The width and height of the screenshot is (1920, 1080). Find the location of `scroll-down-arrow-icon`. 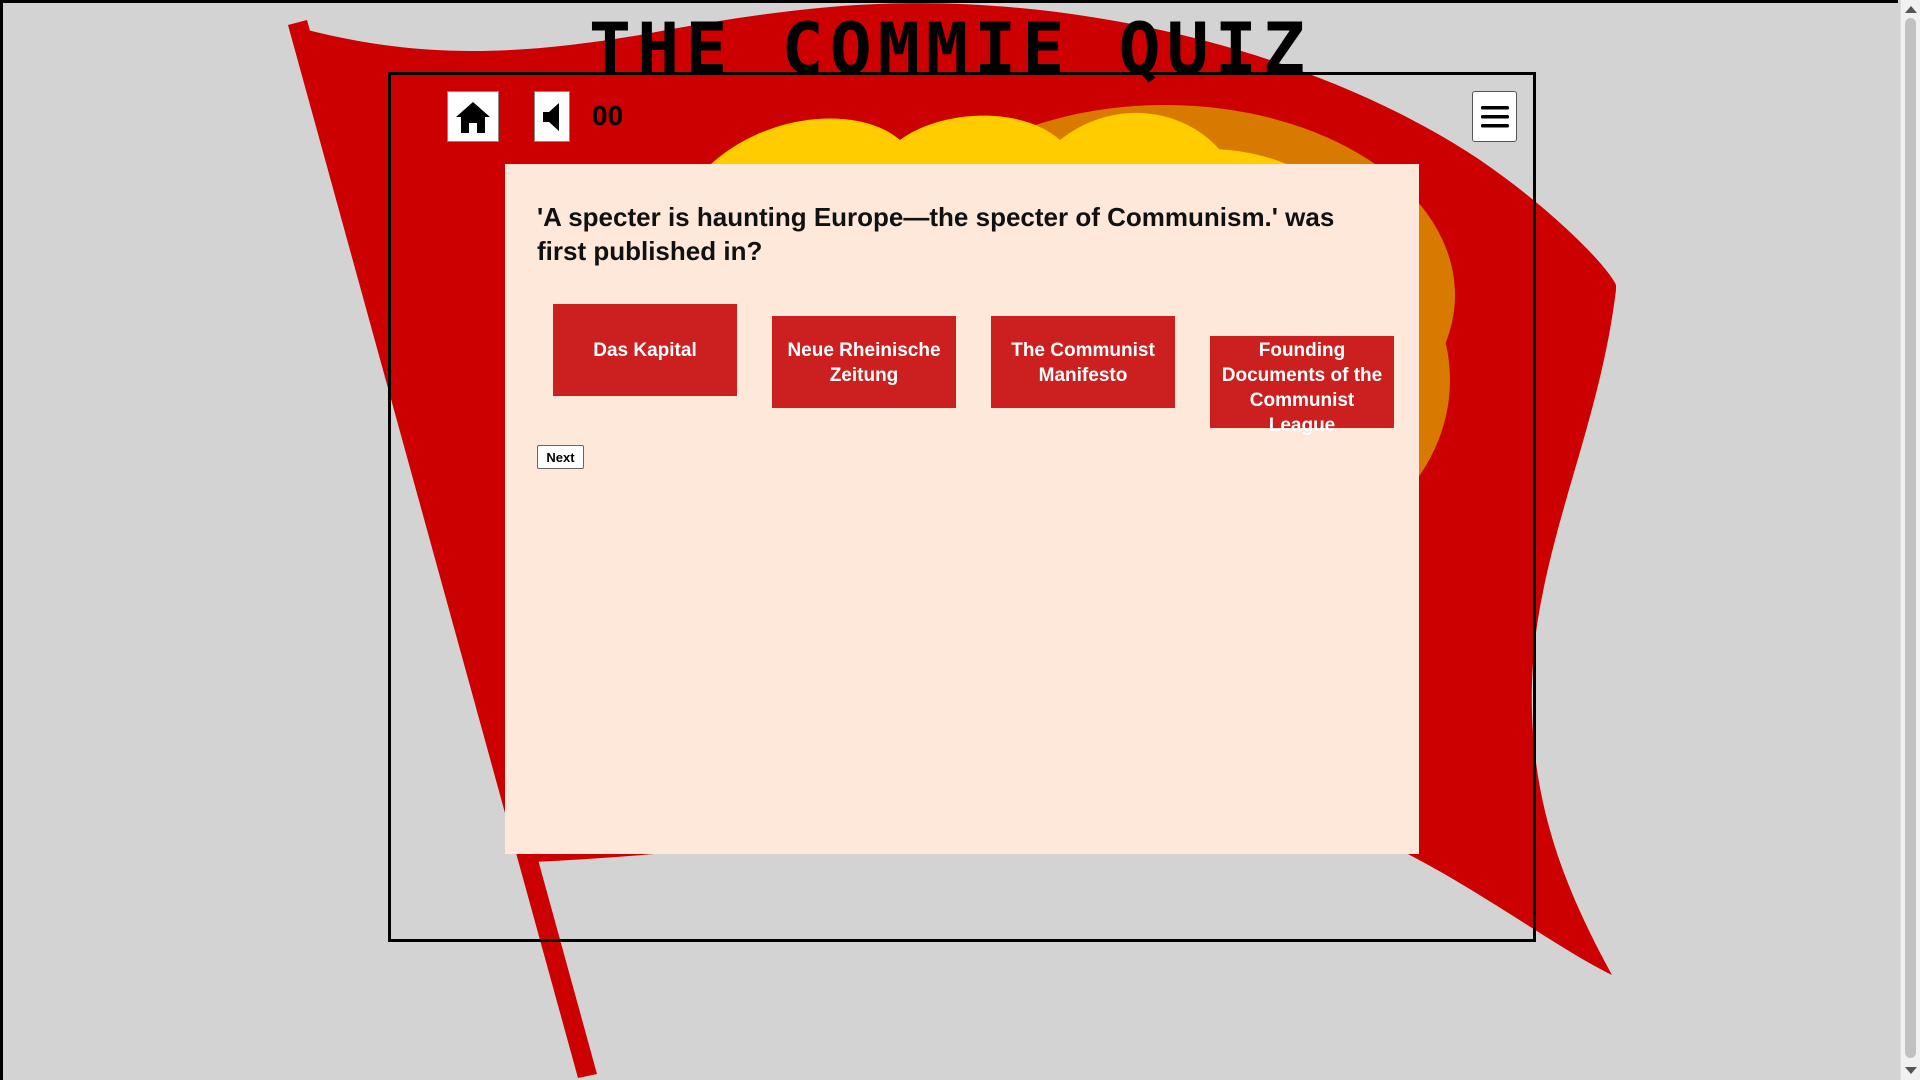

scroll-down-arrow-icon is located at coordinates (1911, 1070).